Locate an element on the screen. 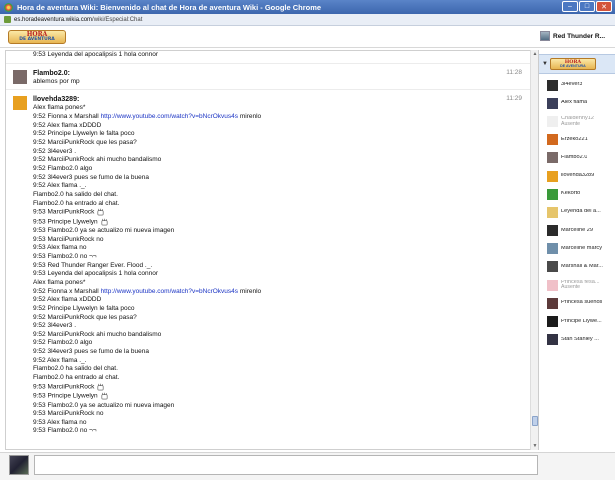  message-text: Flambo2.0 ha entrado al chat. is located at coordinates (76, 378).